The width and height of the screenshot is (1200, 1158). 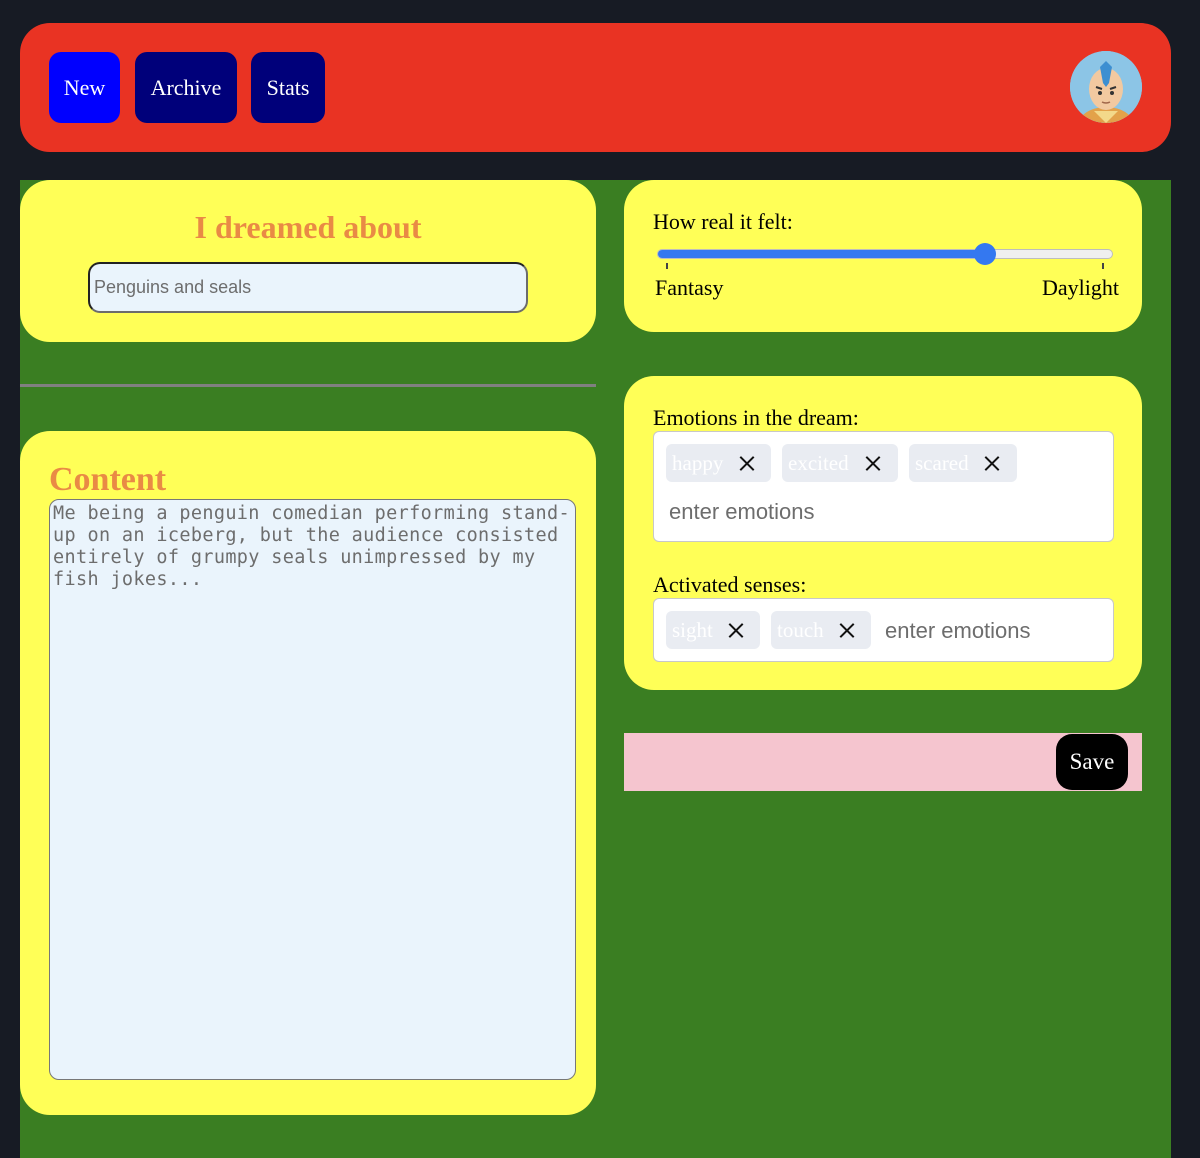 What do you see at coordinates (730, 584) in the screenshot?
I see `senses-label: Activated senses:` at bounding box center [730, 584].